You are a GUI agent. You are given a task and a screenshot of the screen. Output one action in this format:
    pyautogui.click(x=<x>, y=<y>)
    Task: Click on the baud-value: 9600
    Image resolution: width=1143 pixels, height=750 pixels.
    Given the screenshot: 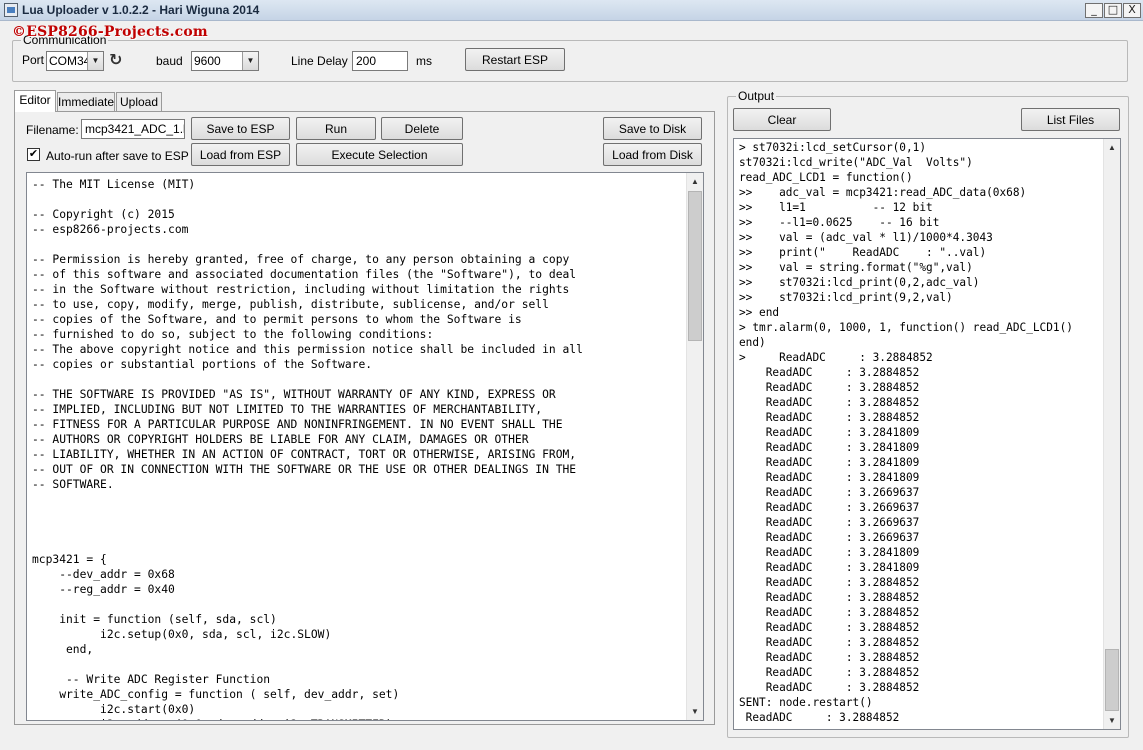 What is the action you would take?
    pyautogui.click(x=207, y=61)
    